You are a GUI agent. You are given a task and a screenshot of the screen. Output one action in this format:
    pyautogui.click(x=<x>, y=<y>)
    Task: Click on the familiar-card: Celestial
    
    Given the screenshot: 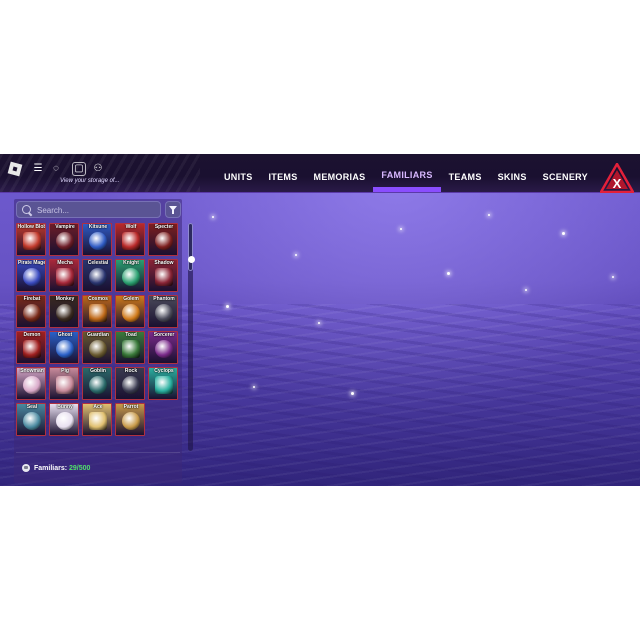 What is the action you would take?
    pyautogui.click(x=97, y=275)
    